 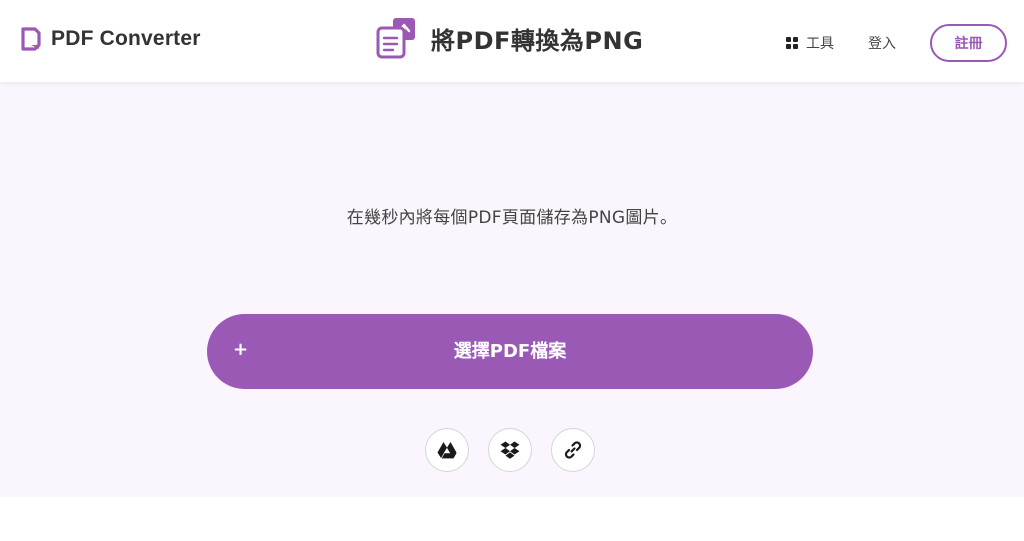 I want to click on choose-pdf-button: + 選擇PDF檔案, so click(x=510, y=351).